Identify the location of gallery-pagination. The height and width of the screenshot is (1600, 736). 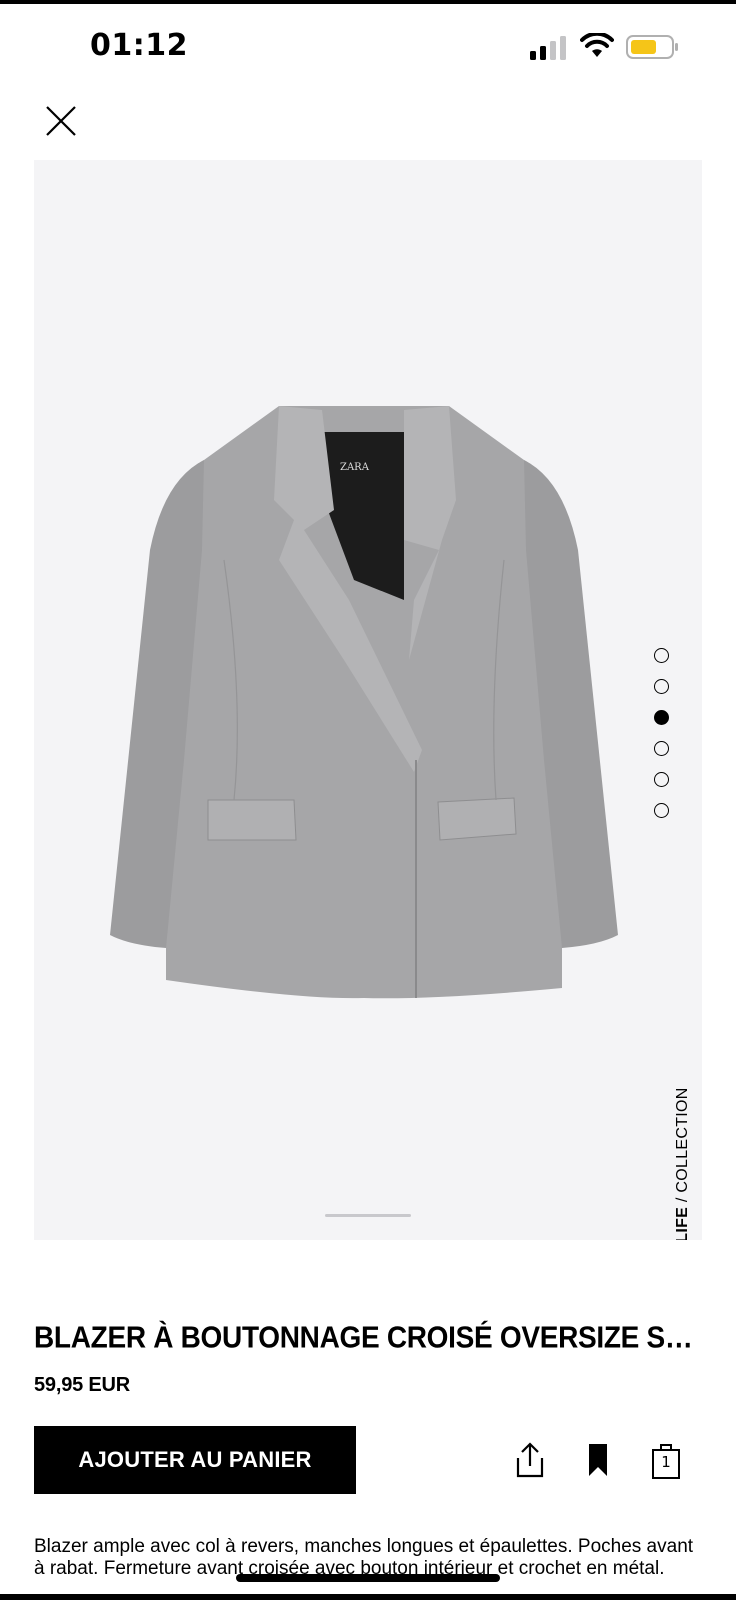
(664, 741).